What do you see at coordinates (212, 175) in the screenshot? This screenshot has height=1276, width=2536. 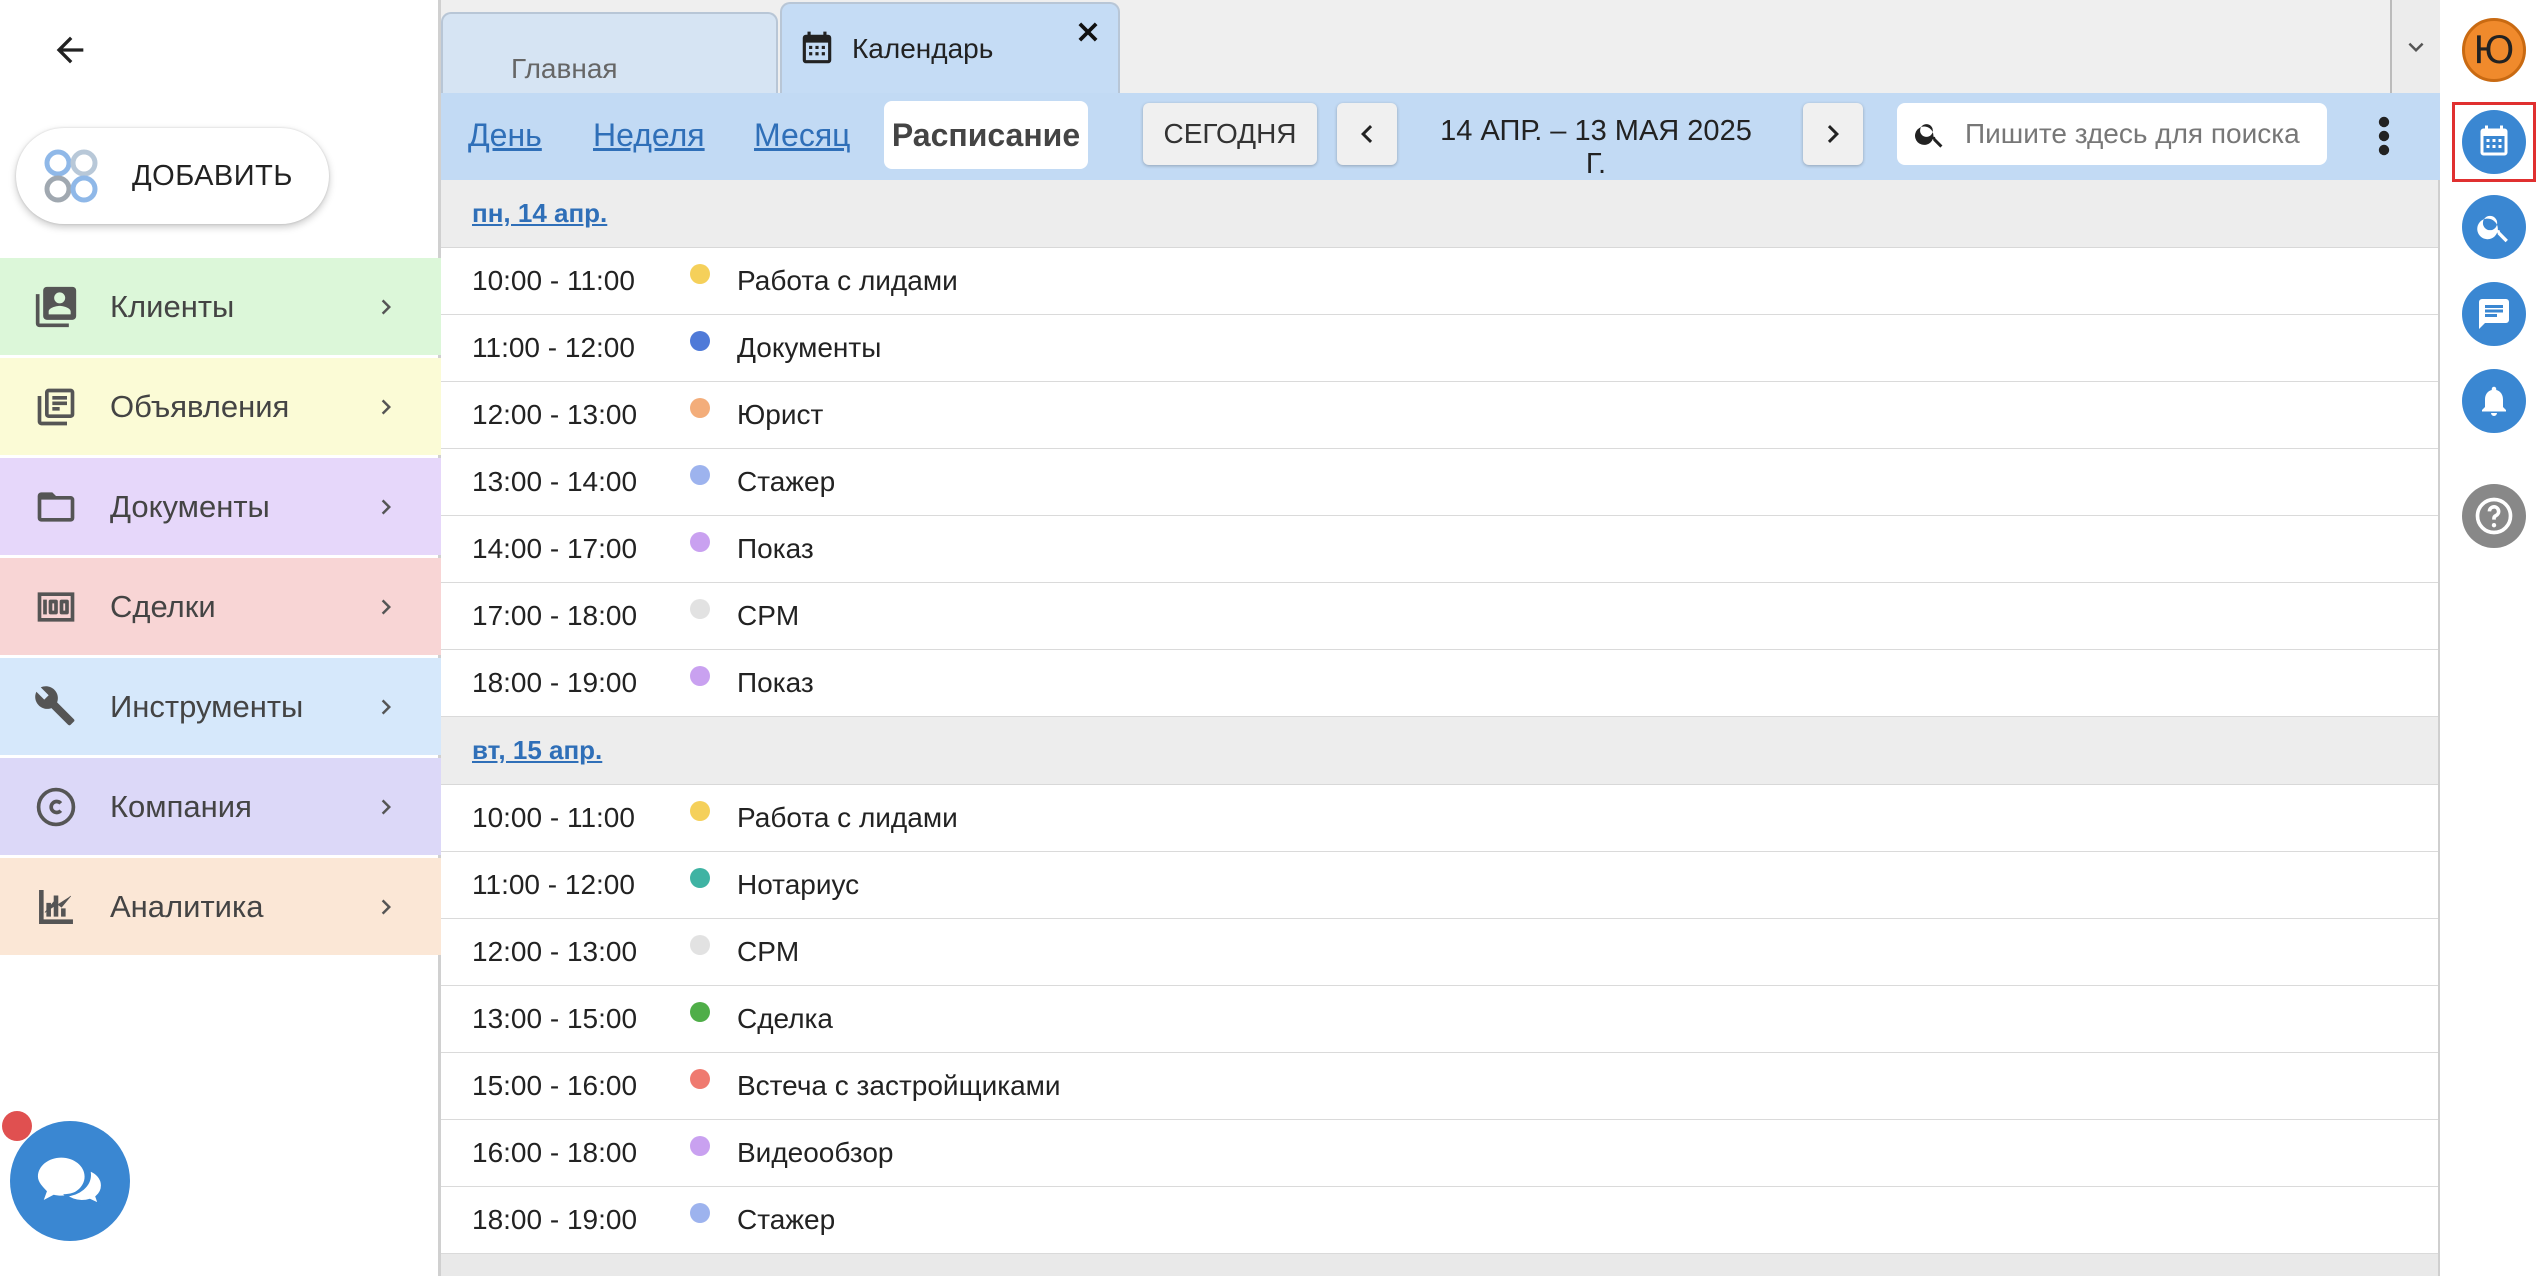 I see `add-button-label: ДОБАВИТЬ` at bounding box center [212, 175].